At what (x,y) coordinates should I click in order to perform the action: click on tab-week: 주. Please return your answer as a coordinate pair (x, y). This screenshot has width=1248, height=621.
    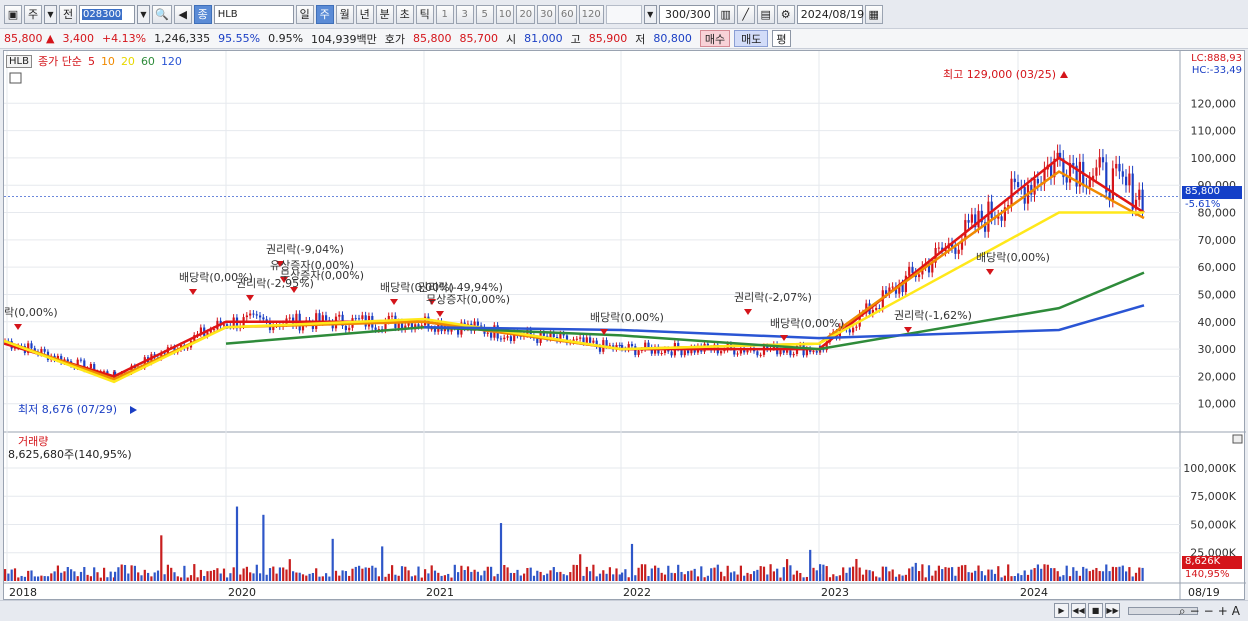
    Looking at the image, I should click on (324, 14).